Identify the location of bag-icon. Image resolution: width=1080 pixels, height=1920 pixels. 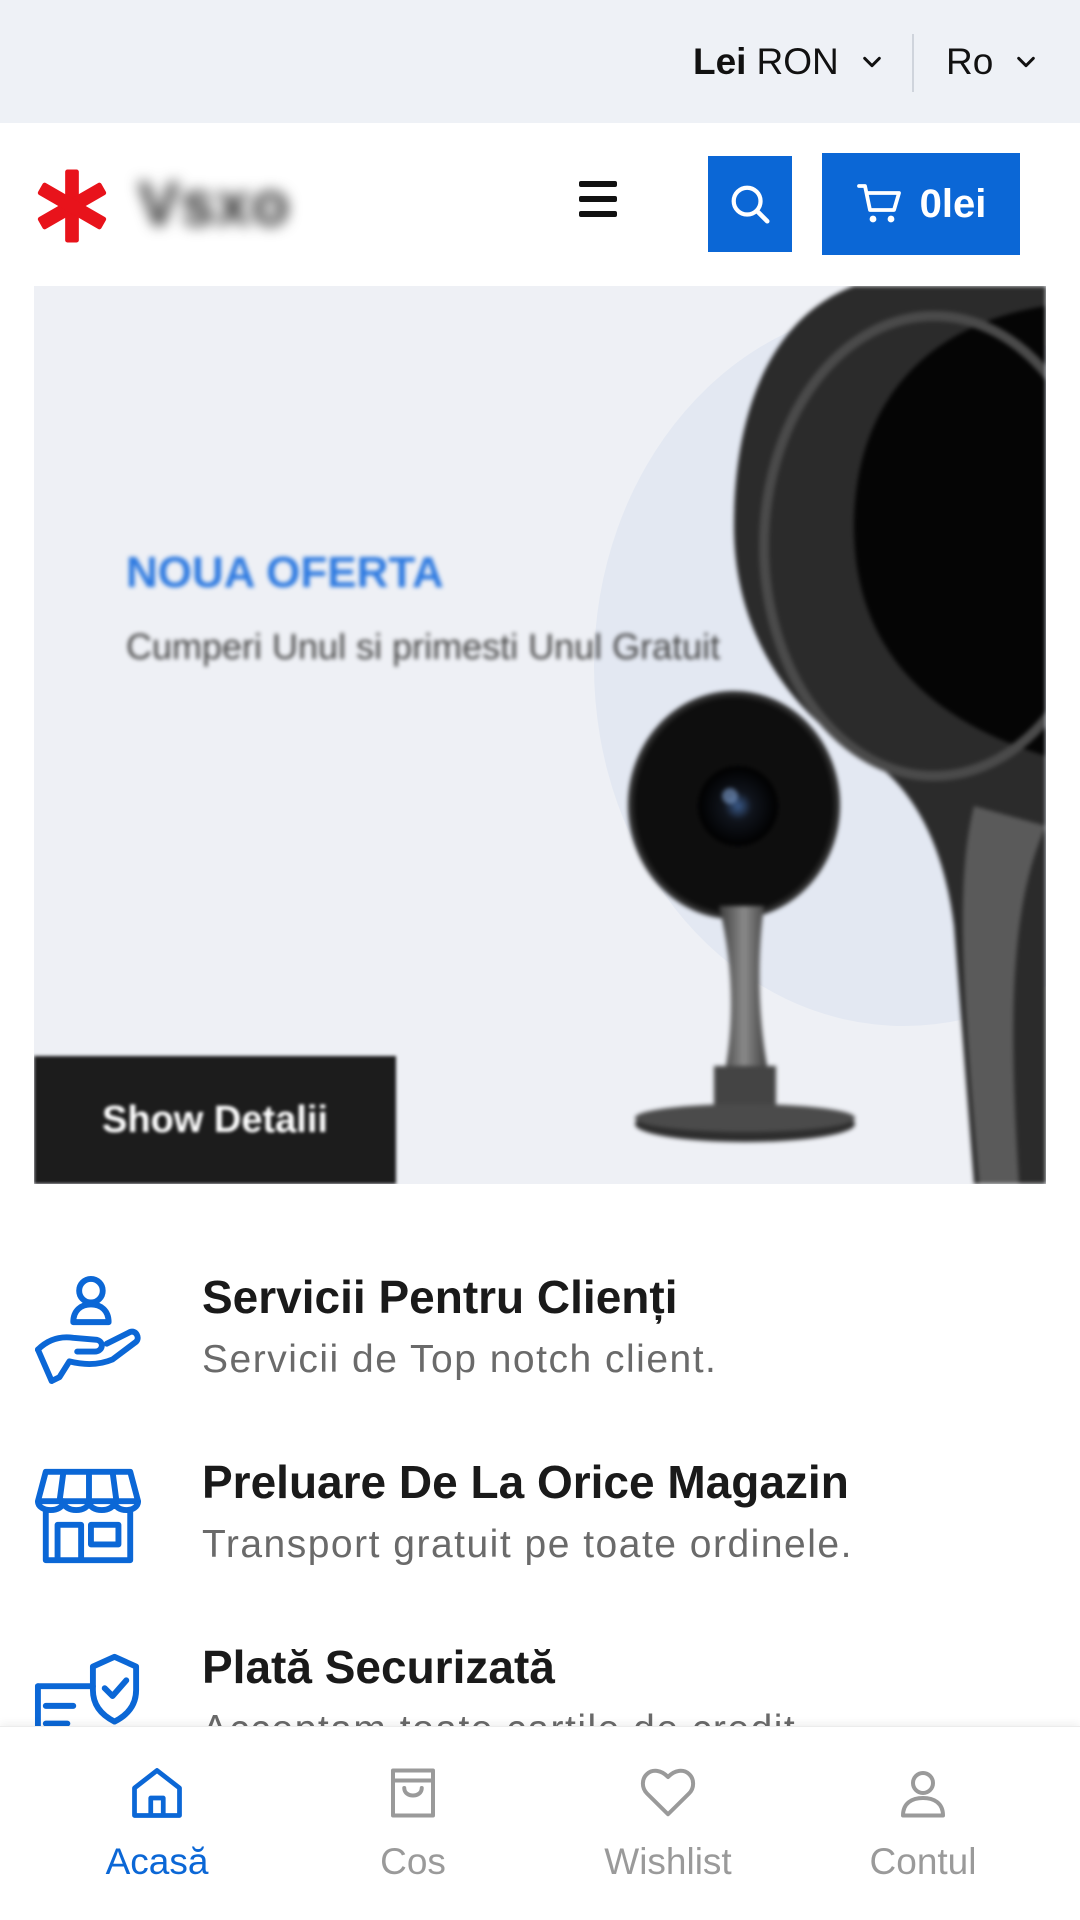
(413, 1793).